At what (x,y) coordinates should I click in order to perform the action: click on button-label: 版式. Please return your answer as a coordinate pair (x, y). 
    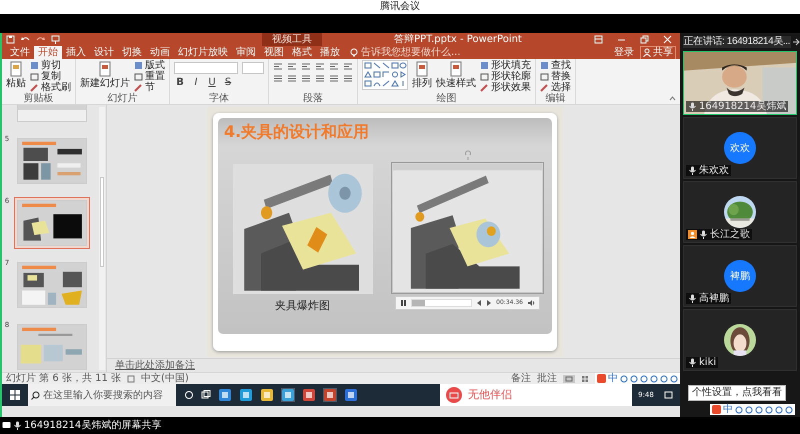
    Looking at the image, I should click on (155, 65).